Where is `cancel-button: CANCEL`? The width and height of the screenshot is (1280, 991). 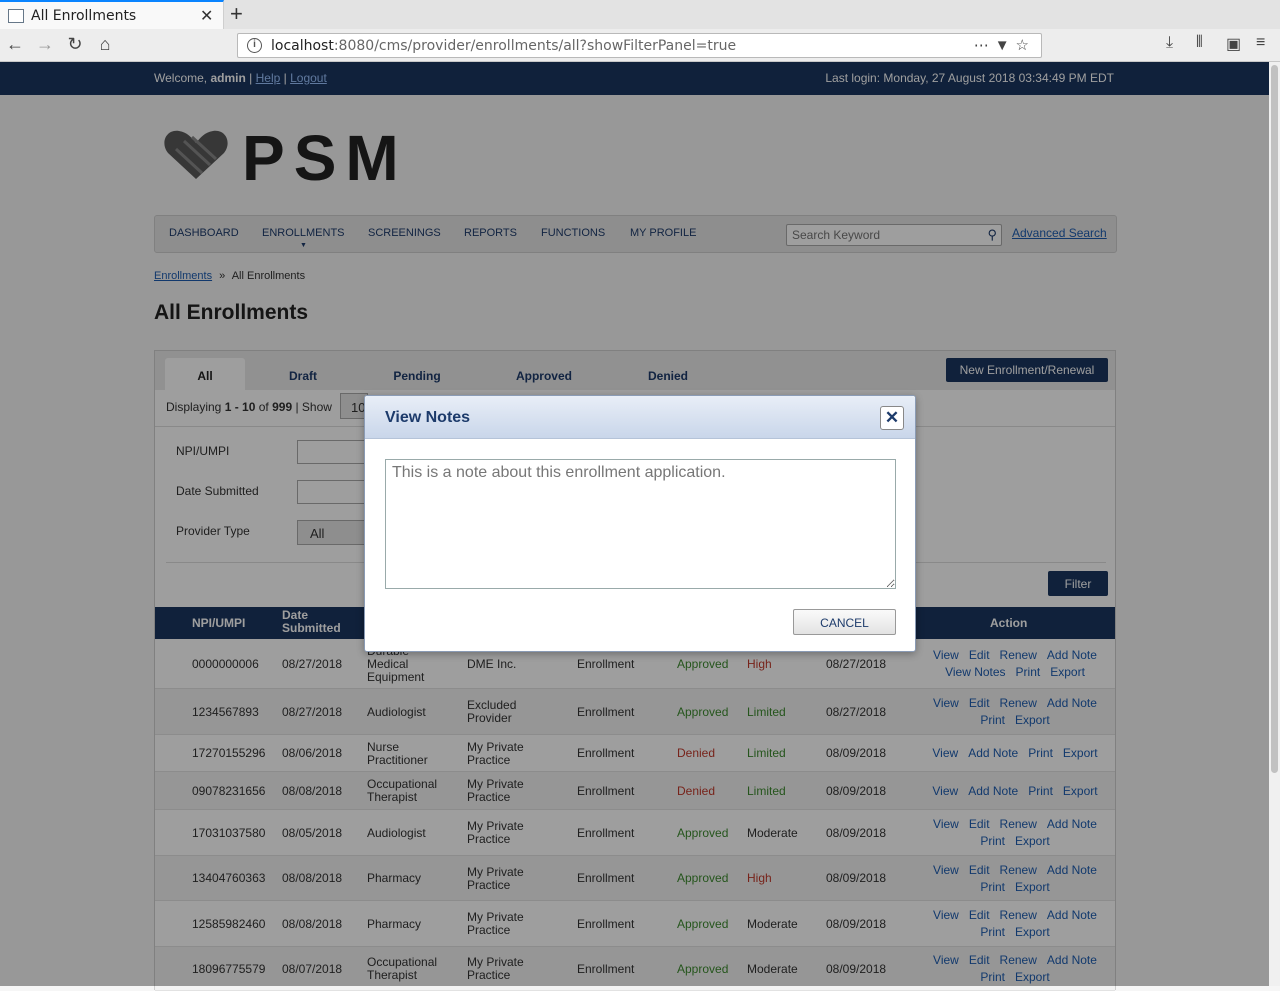
cancel-button: CANCEL is located at coordinates (844, 622).